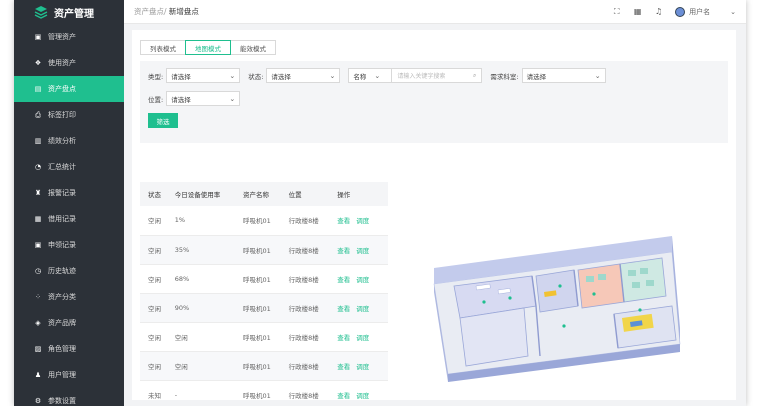  What do you see at coordinates (69, 271) in the screenshot?
I see `sidebar-item: ◷ 历史轨迹` at bounding box center [69, 271].